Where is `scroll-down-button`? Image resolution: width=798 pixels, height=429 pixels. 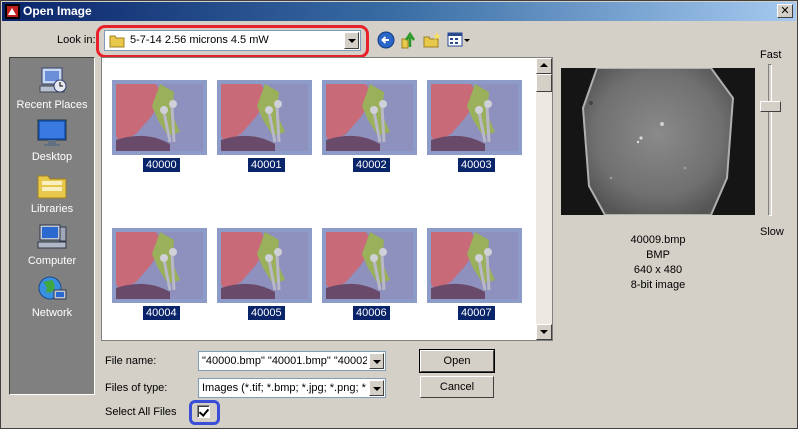
scroll-down-button is located at coordinates (544, 332).